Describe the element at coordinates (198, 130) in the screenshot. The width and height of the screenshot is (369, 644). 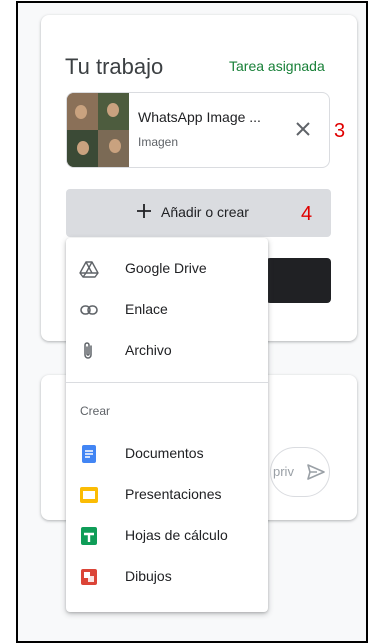
I see `attachment-card: WhatsApp Image ... Imagen` at that location.